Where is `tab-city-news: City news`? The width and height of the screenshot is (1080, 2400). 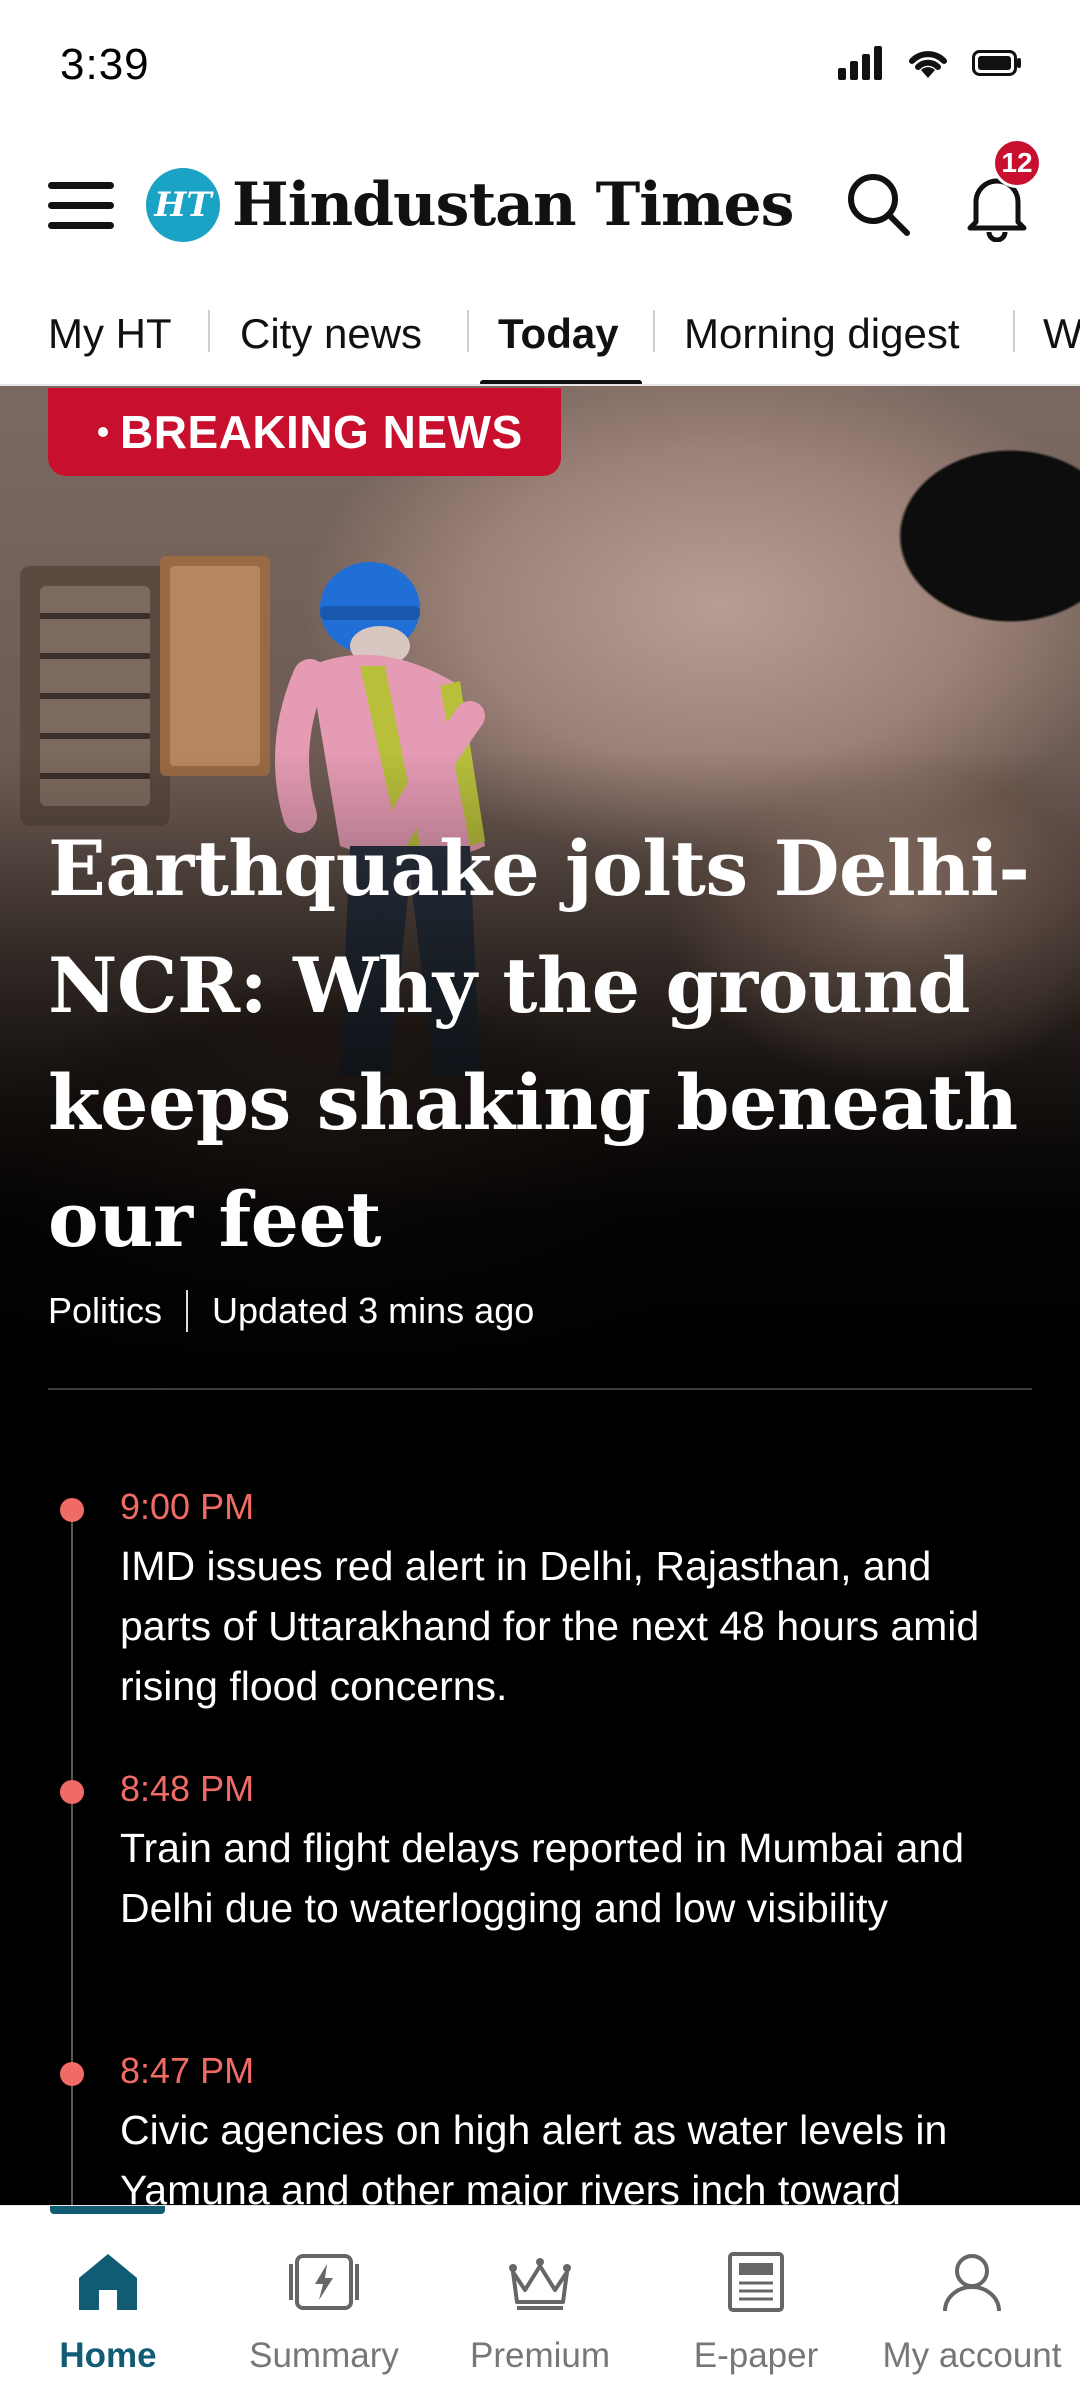 tab-city-news: City news is located at coordinates (331, 345).